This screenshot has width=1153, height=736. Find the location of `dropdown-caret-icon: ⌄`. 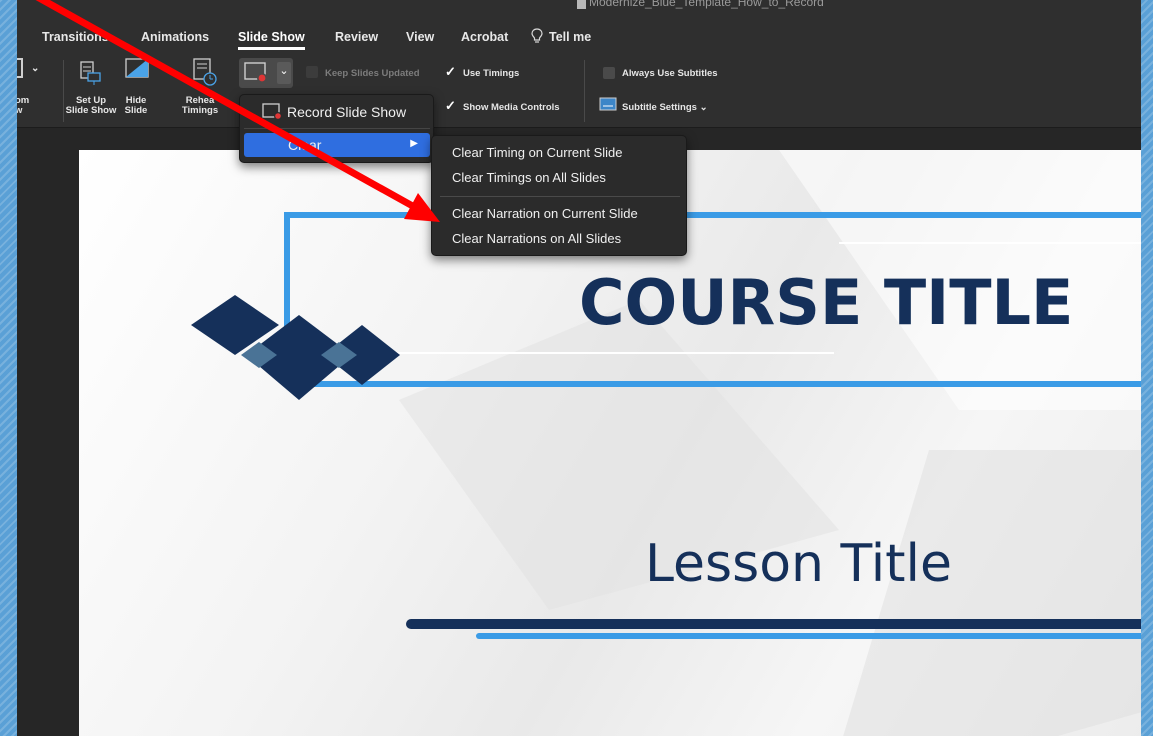

dropdown-caret-icon: ⌄ is located at coordinates (35, 69).